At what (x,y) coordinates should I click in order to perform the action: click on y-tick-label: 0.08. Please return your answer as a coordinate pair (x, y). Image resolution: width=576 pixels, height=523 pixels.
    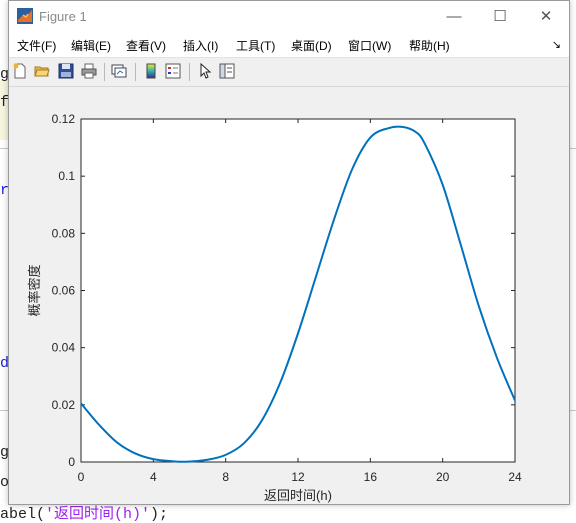
    Looking at the image, I should click on (64, 233).